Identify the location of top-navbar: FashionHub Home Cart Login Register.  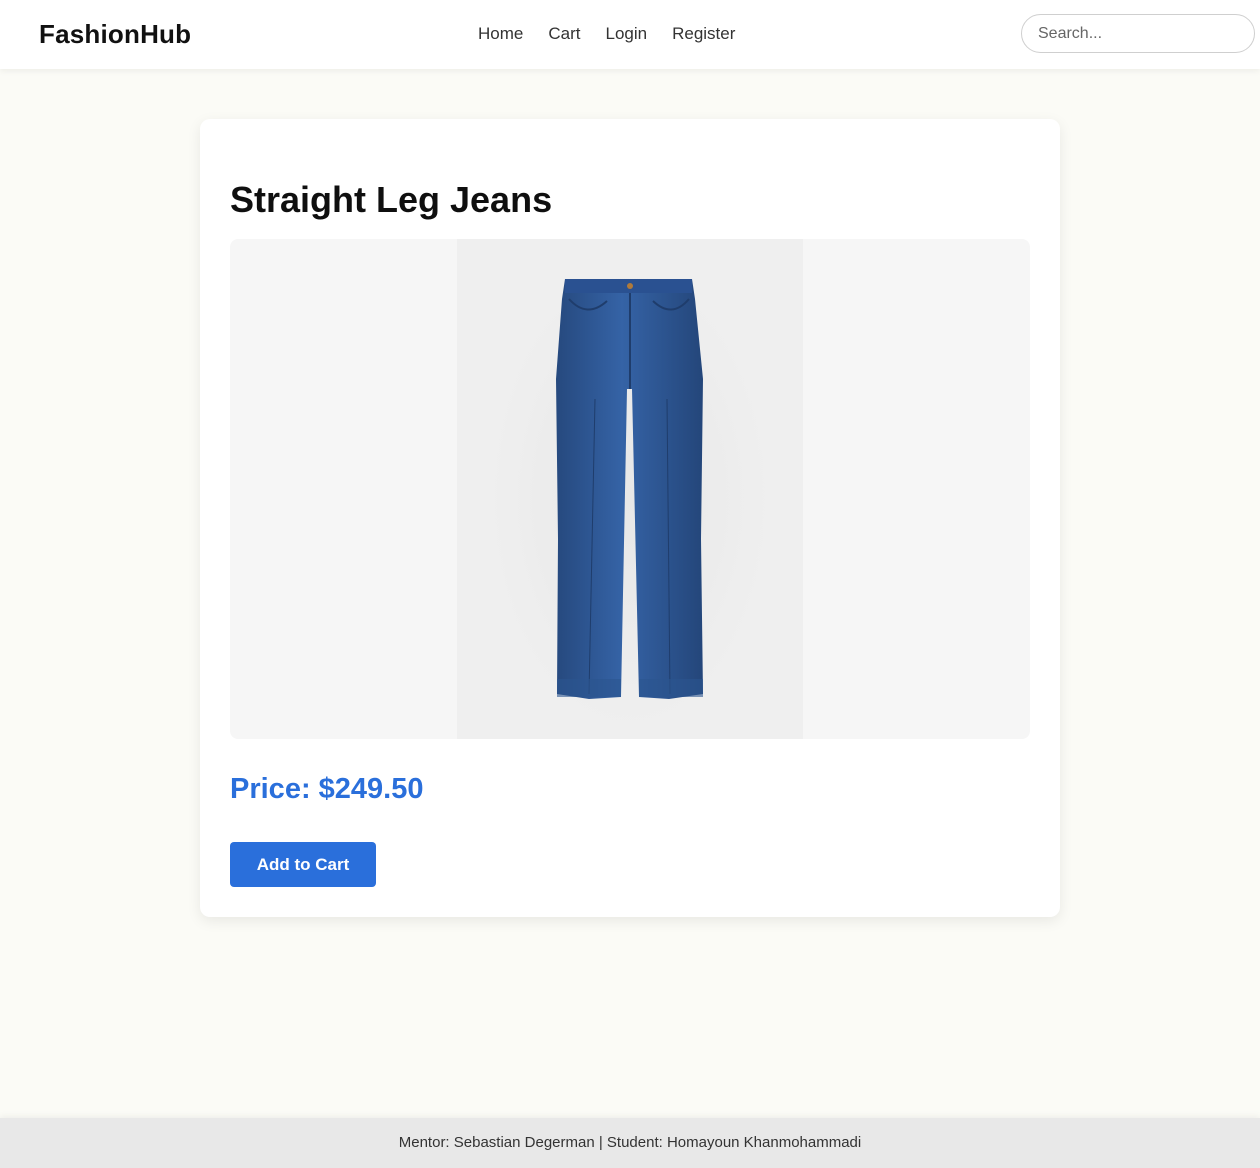
(630, 34).